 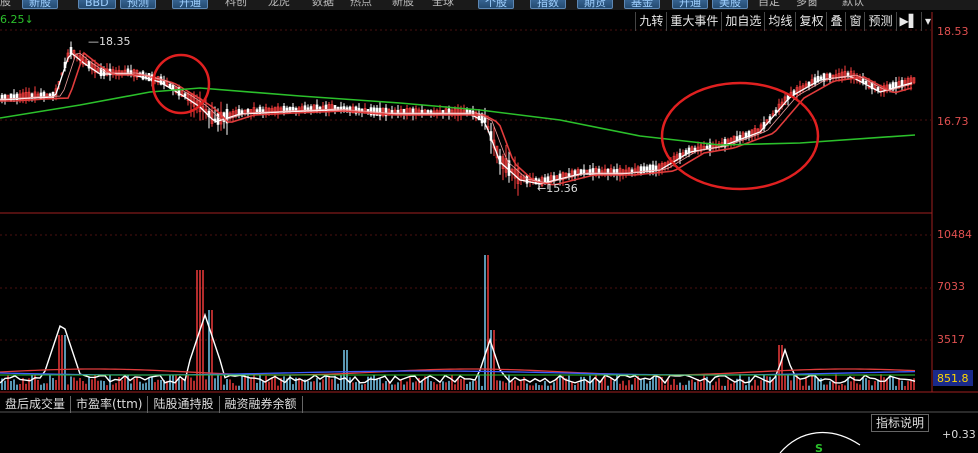 What do you see at coordinates (954, 234) in the screenshot?
I see `volume-axis-label: 10484` at bounding box center [954, 234].